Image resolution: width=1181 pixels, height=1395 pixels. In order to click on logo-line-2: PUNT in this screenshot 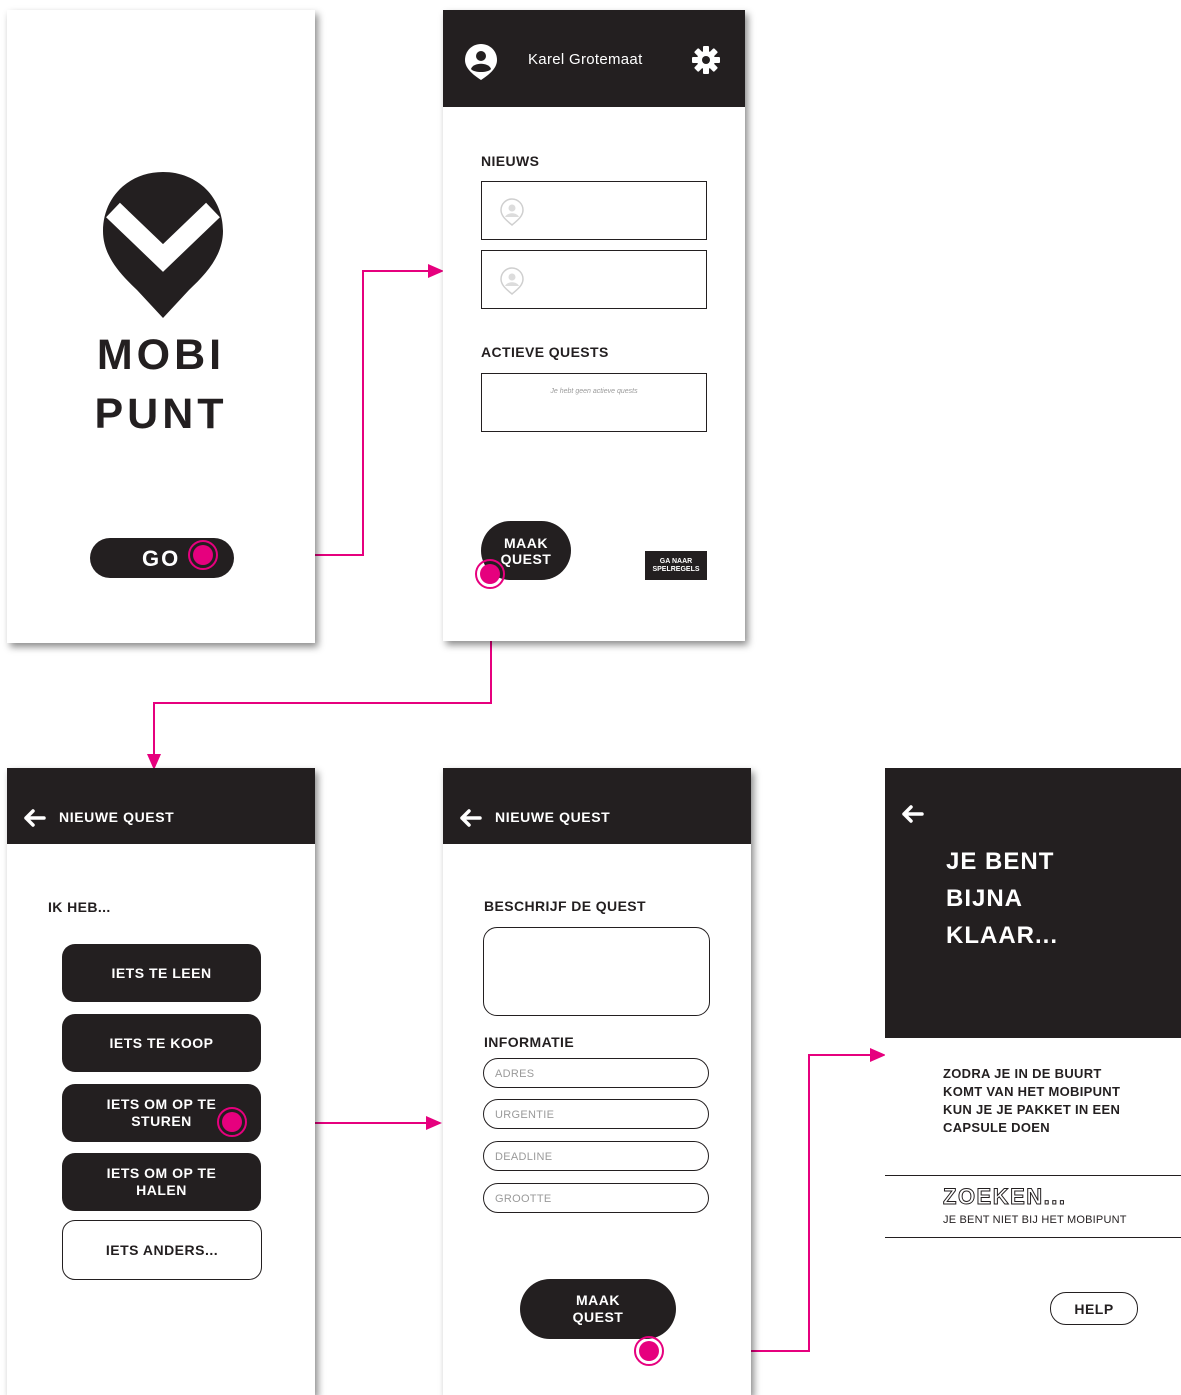, I will do `click(161, 414)`.